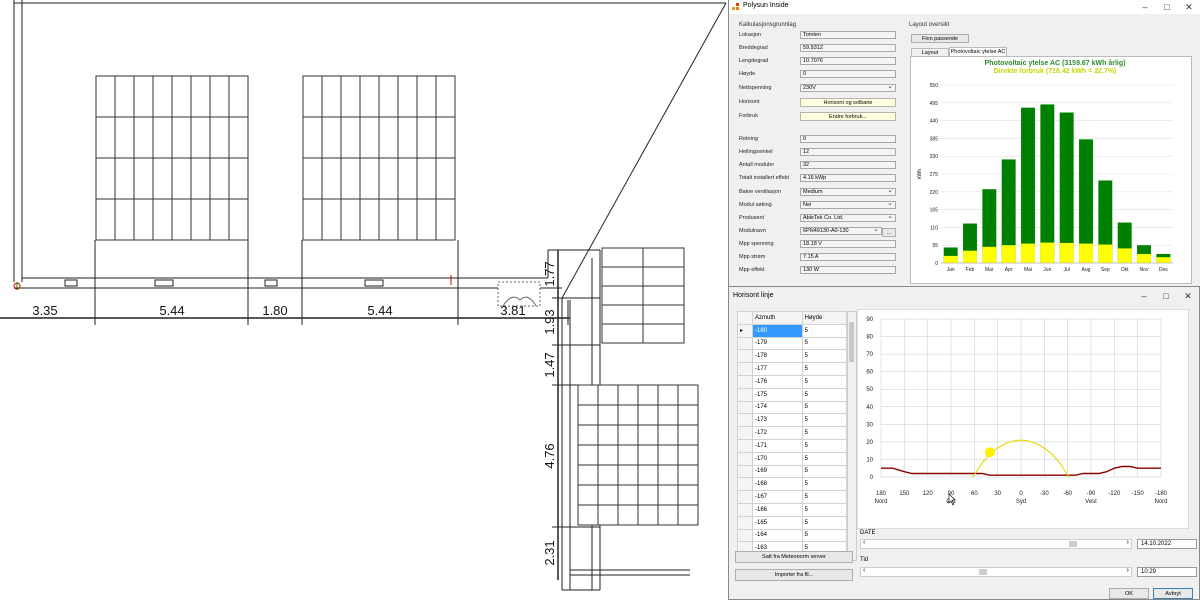 This screenshot has width=1200, height=600. Describe the element at coordinates (777, 420) in the screenshot. I see `azimuth-cell: -173` at that location.